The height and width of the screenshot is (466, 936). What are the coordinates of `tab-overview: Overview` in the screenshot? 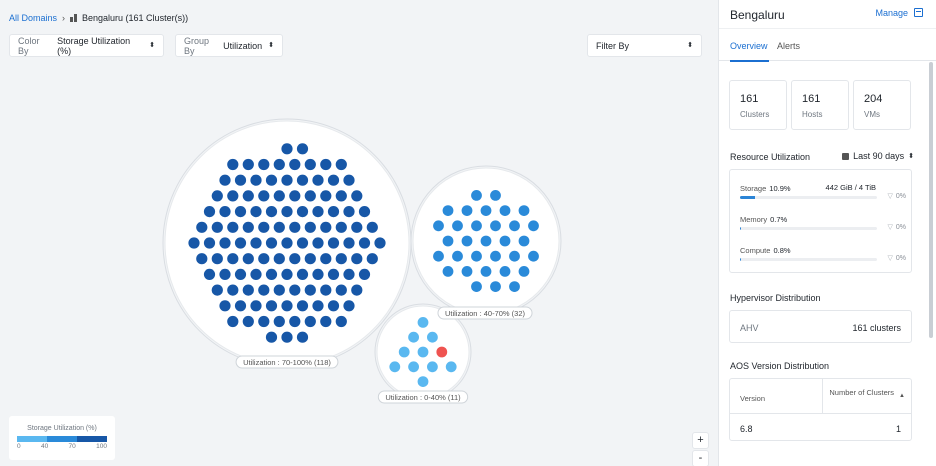 It's located at (749, 51).